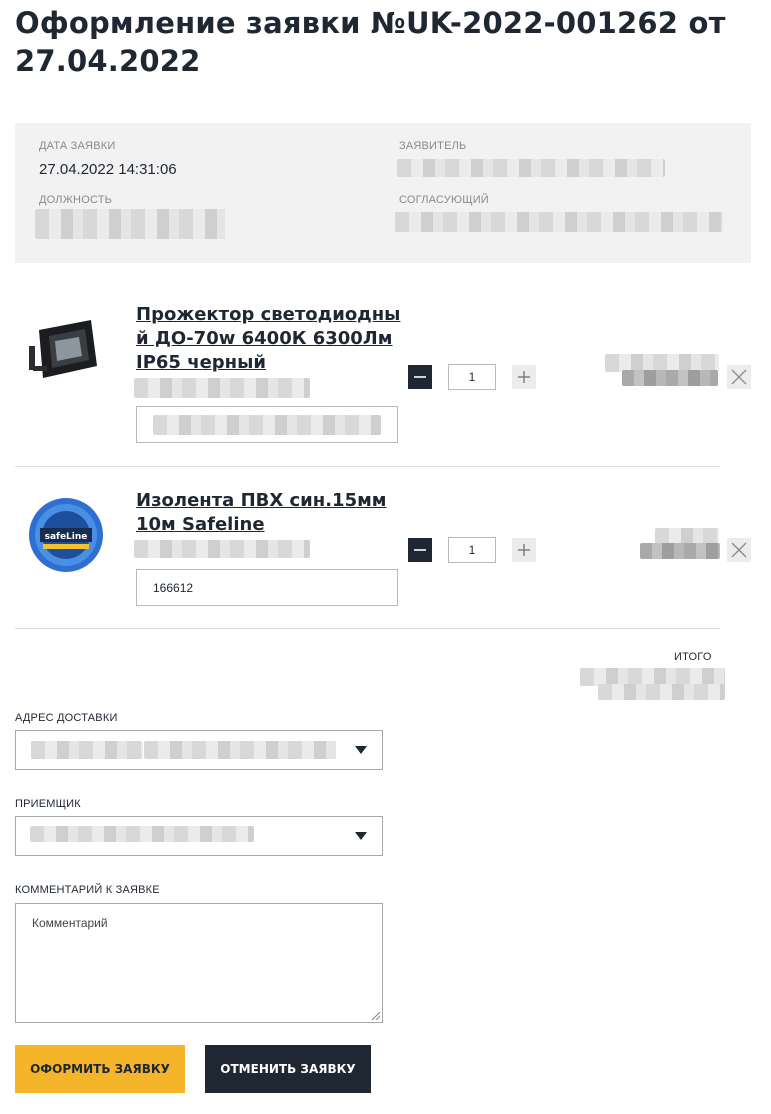 The height and width of the screenshot is (1114, 771). Describe the element at coordinates (693, 657) in the screenshot. I see `total-label: ИТОГО` at that location.